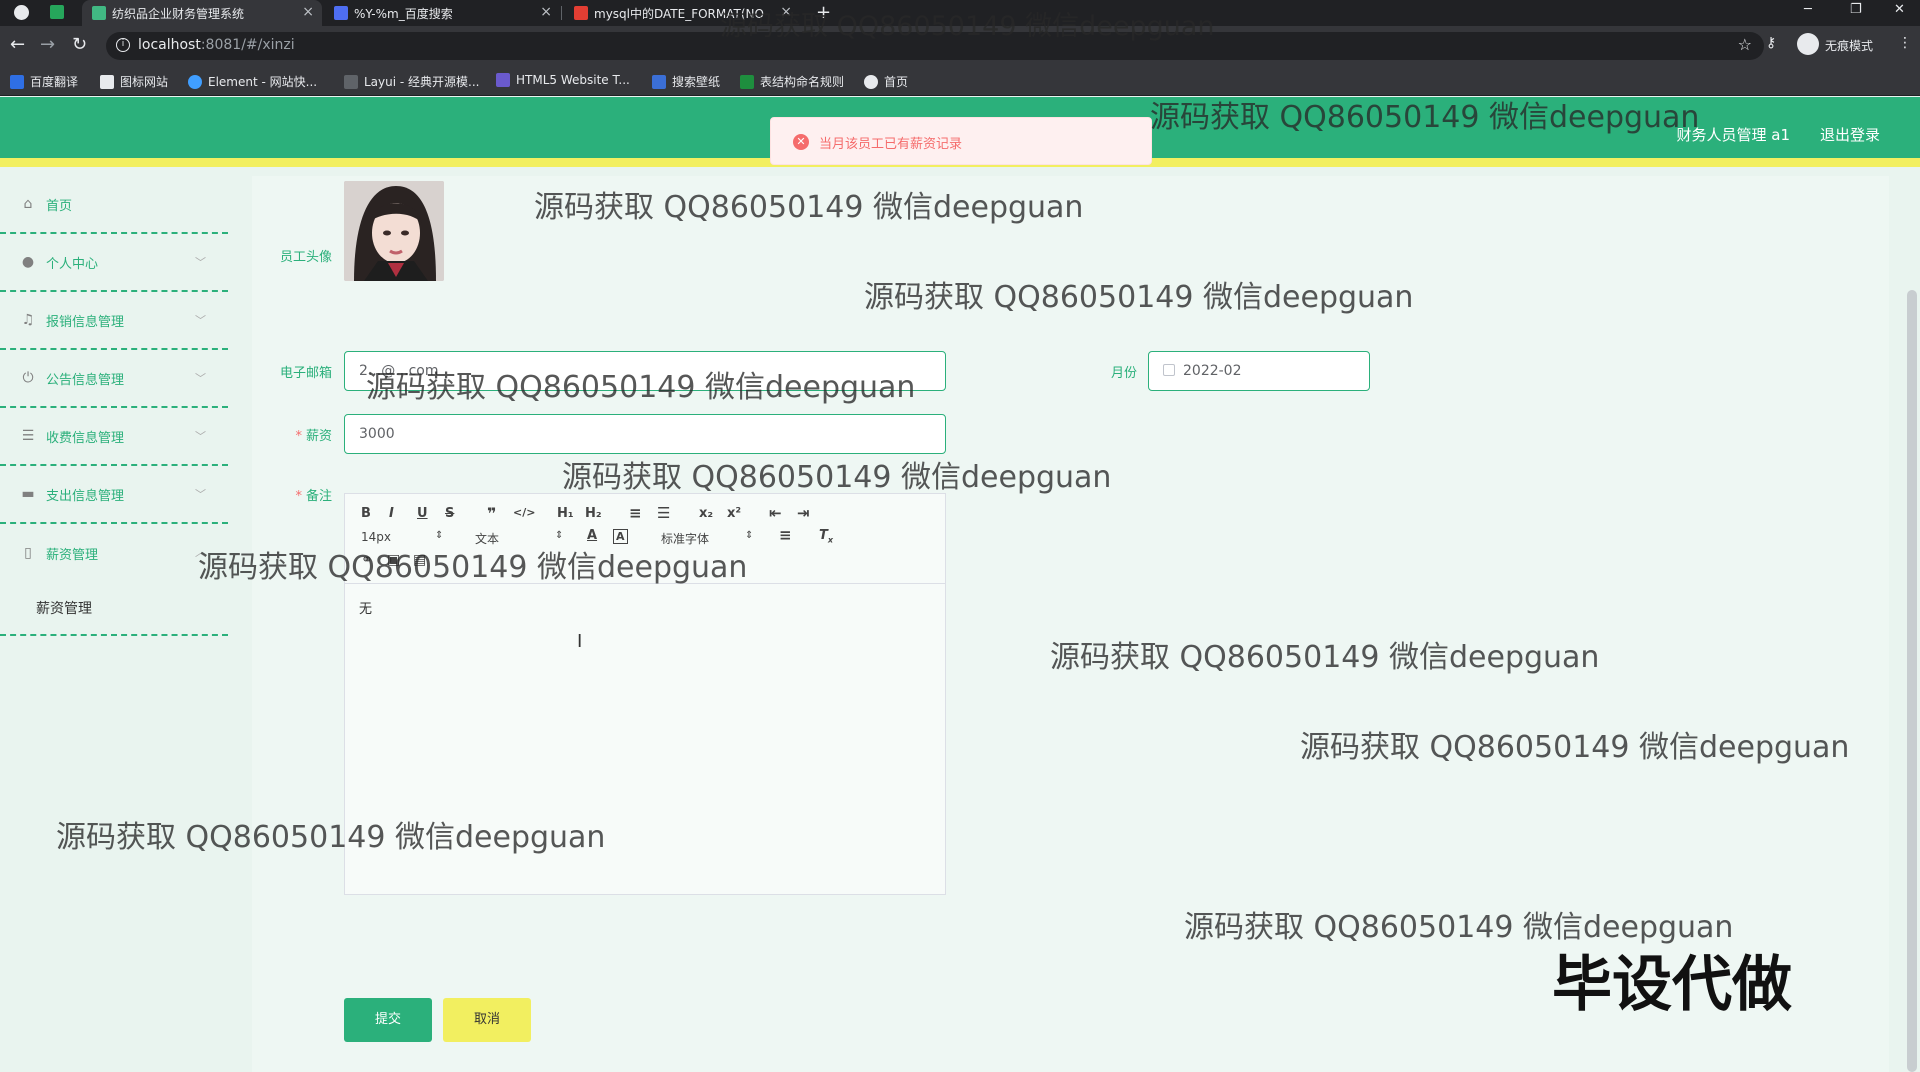 This screenshot has width=1920, height=1072. I want to click on cancel-button: 取消, so click(487, 1020).